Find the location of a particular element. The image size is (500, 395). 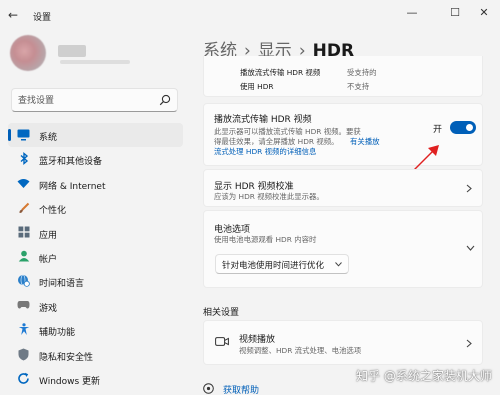

hdr-info-link: 有关播放 is located at coordinates (365, 141).